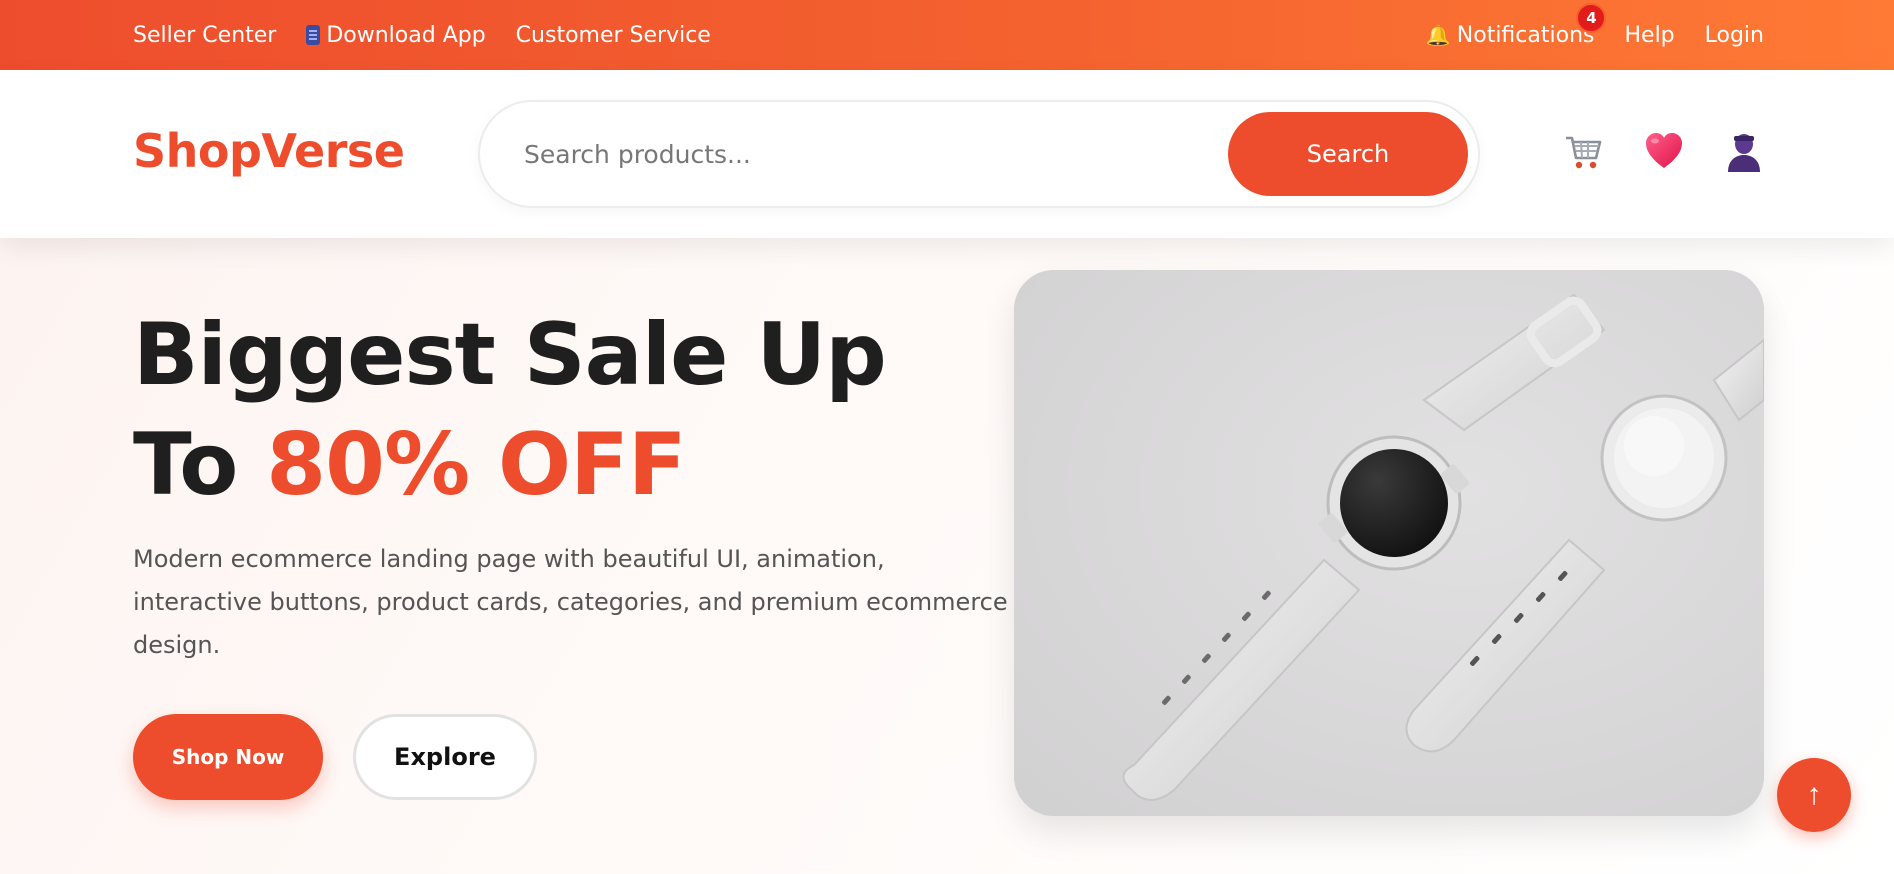  I want to click on search-input, so click(864, 154).